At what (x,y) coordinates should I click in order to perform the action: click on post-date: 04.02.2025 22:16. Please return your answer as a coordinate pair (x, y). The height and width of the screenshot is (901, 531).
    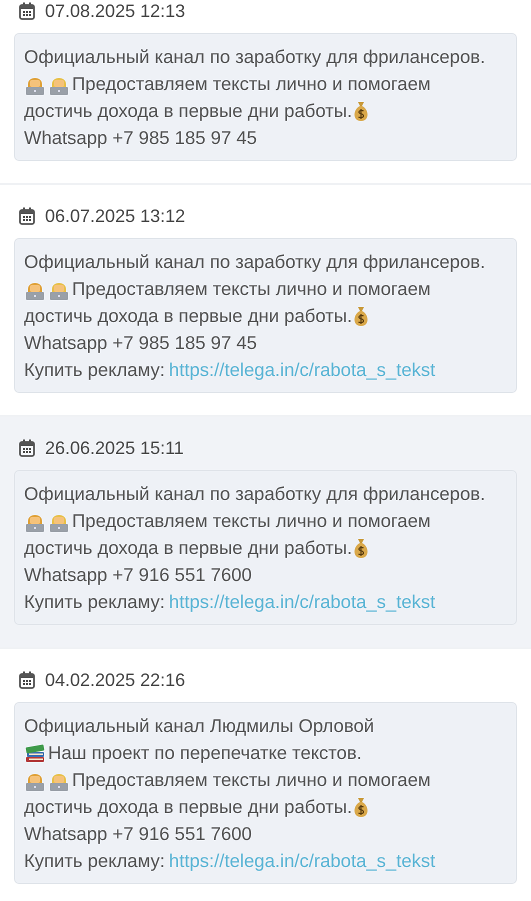
    Looking at the image, I should click on (115, 680).